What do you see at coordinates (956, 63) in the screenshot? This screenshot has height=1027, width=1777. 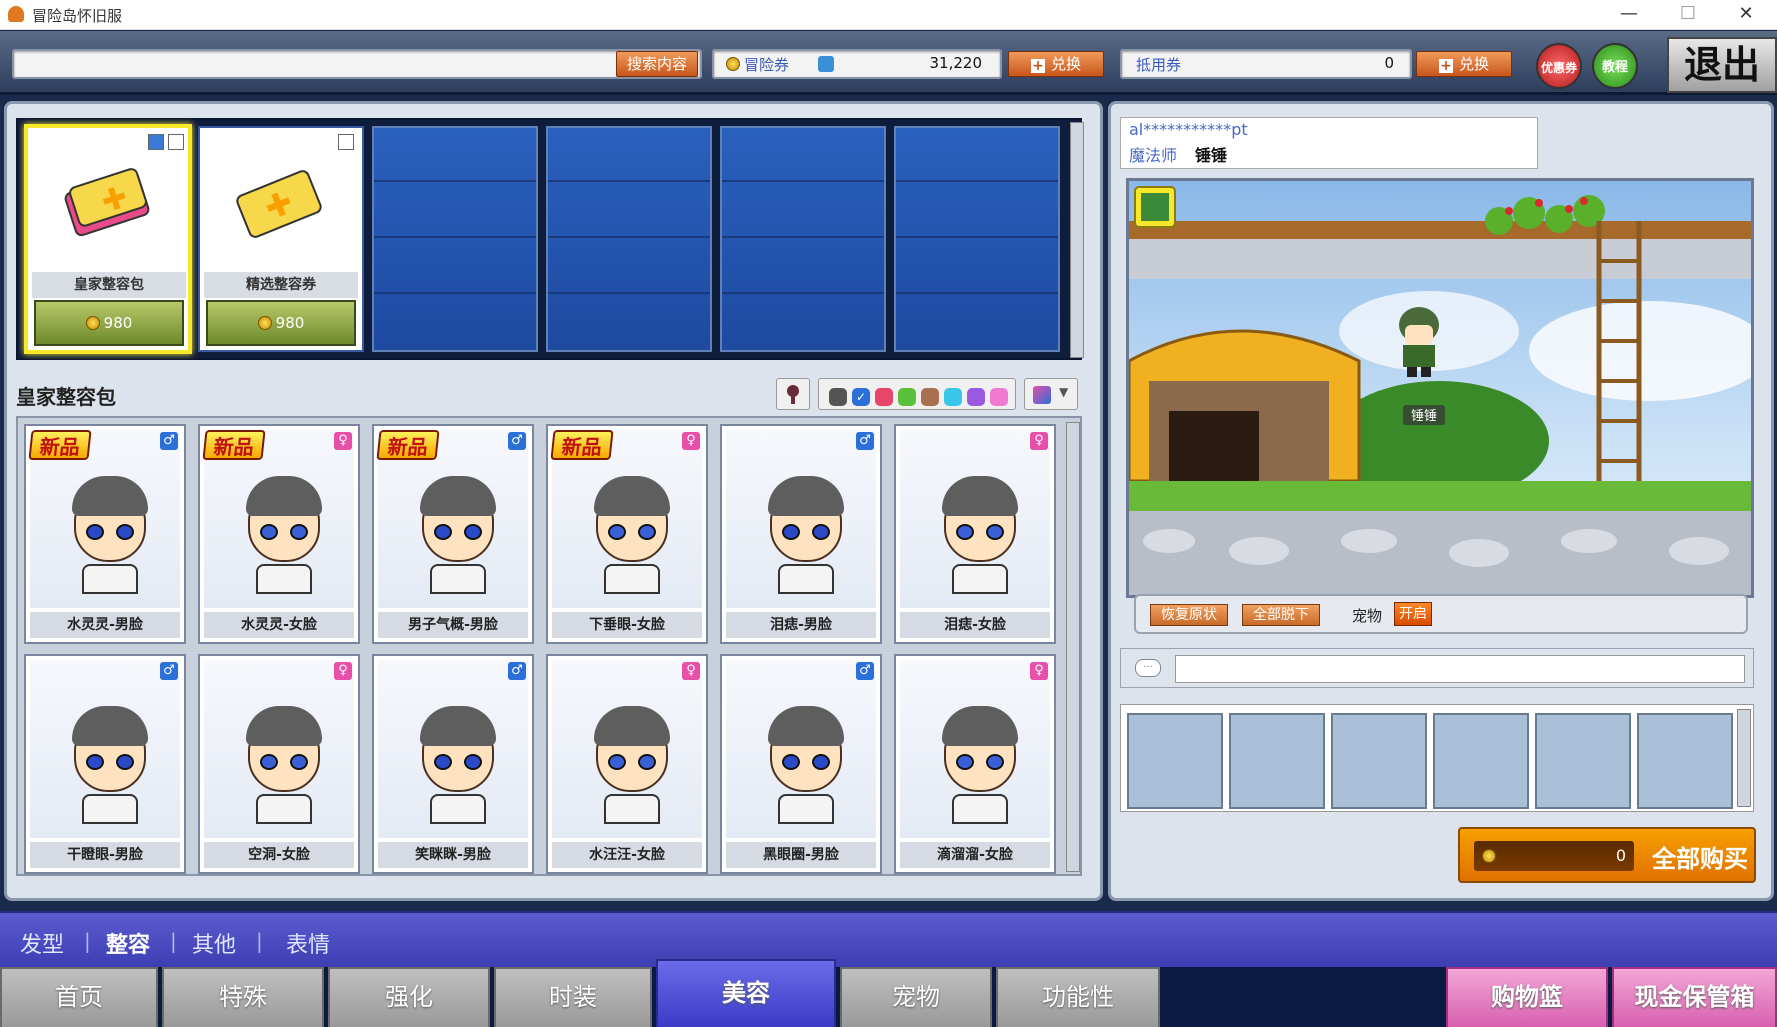 I see `maple-coupon-value: 31,220` at bounding box center [956, 63].